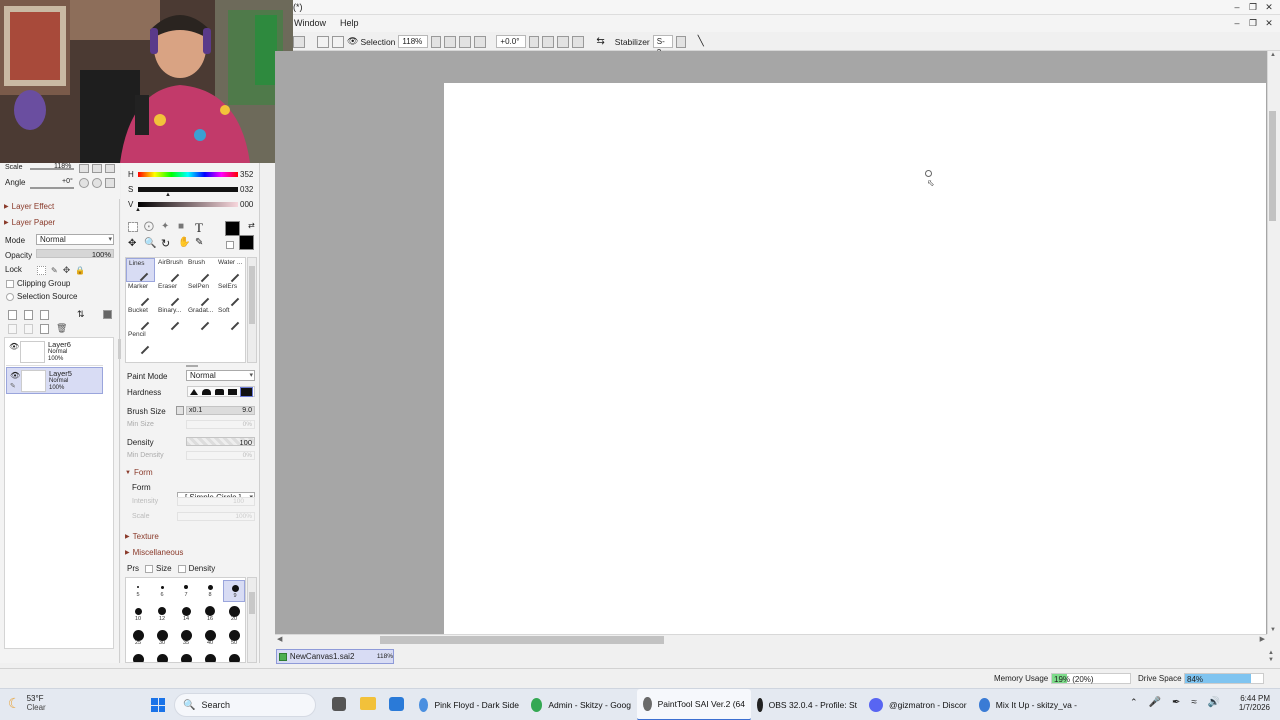 The width and height of the screenshot is (1280, 720). Describe the element at coordinates (323, 41) in the screenshot. I see `select-none-icon` at that location.